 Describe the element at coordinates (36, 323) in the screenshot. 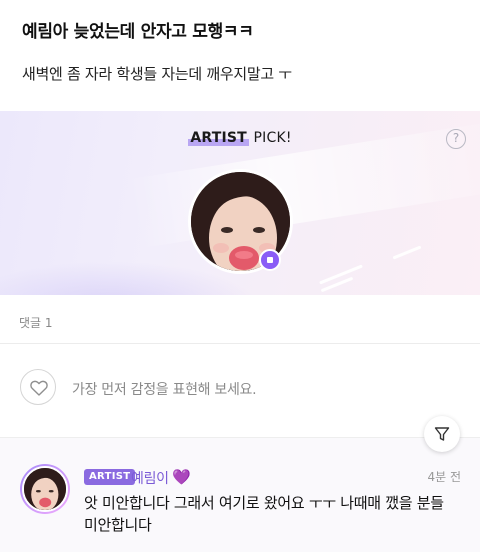

I see `comment-count: 댓글 1` at that location.